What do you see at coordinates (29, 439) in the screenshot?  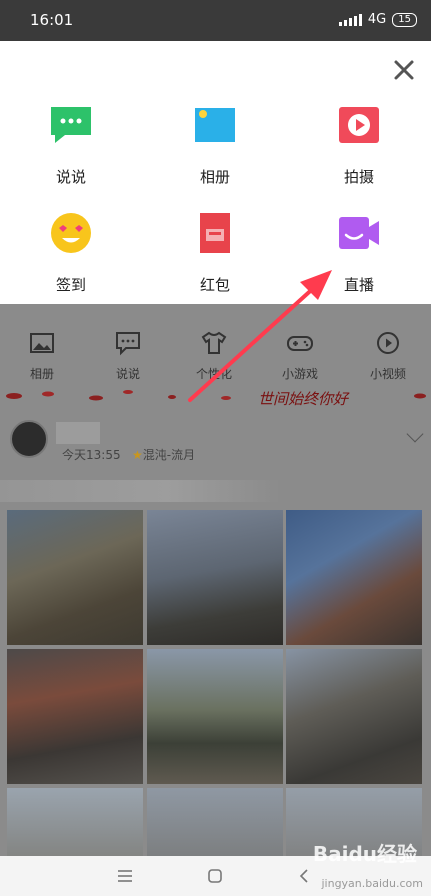 I see `avatar` at bounding box center [29, 439].